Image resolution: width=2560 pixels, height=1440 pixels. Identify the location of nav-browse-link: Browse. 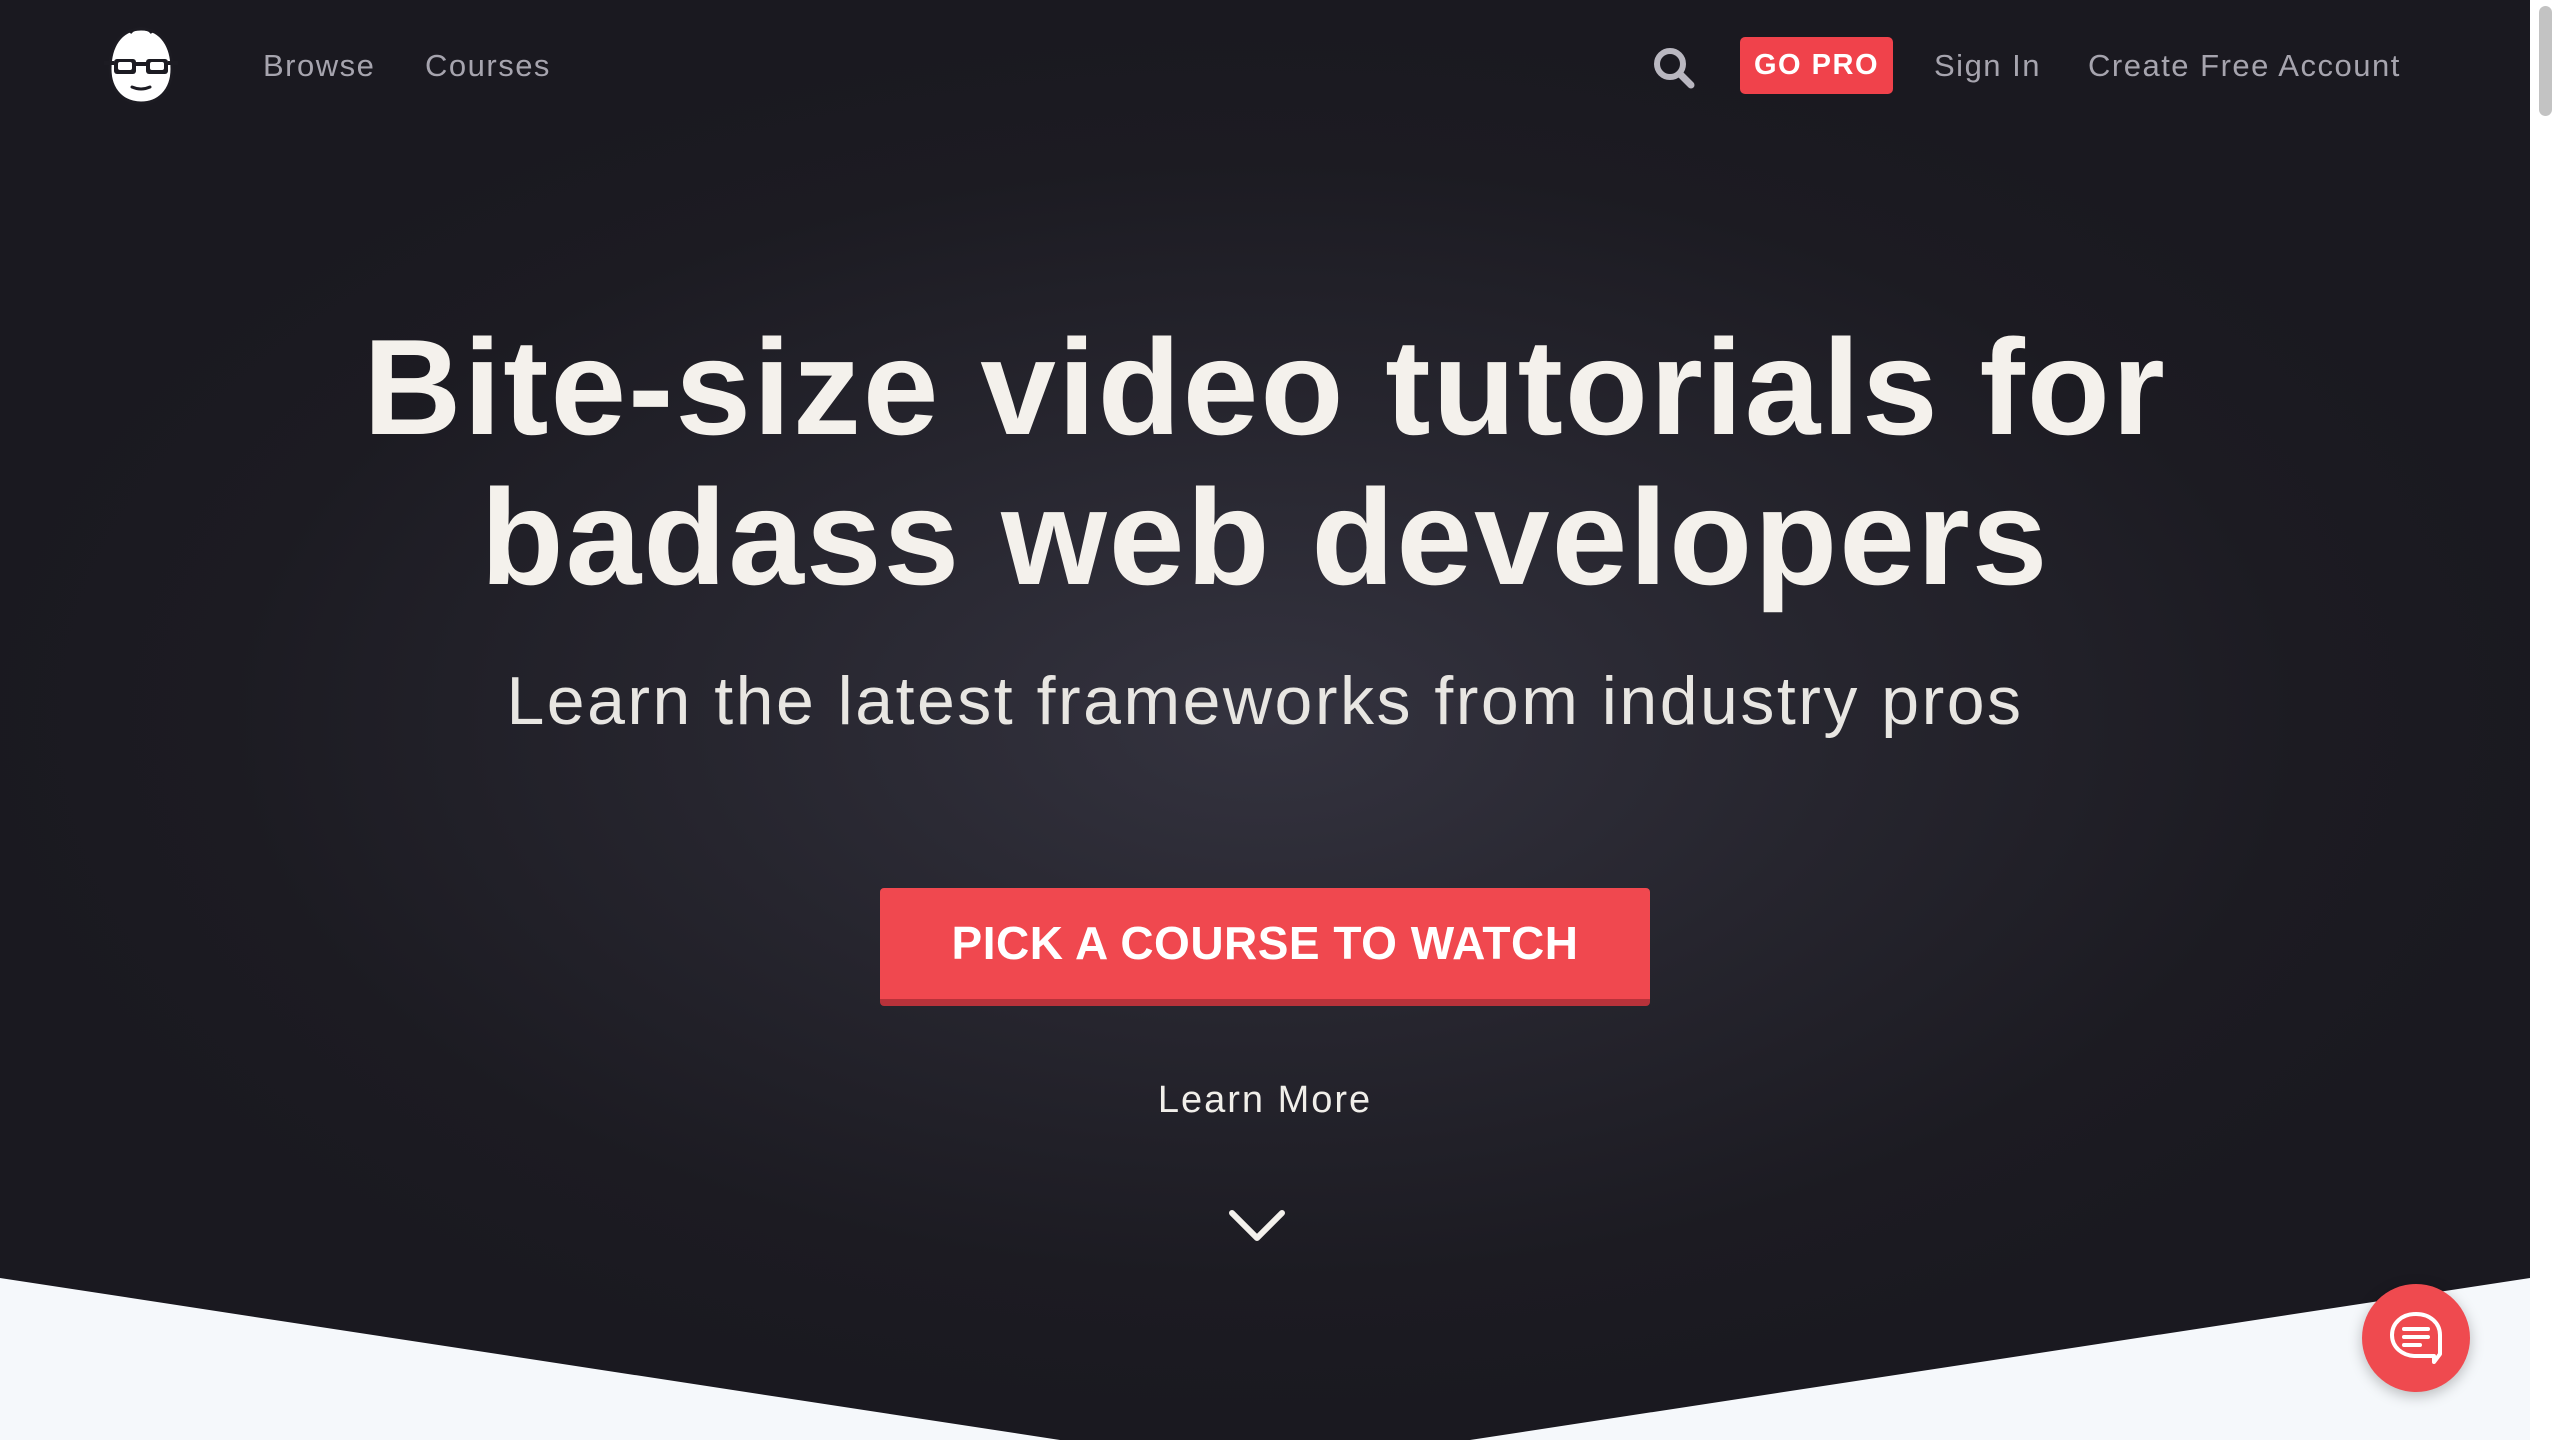
(319, 66).